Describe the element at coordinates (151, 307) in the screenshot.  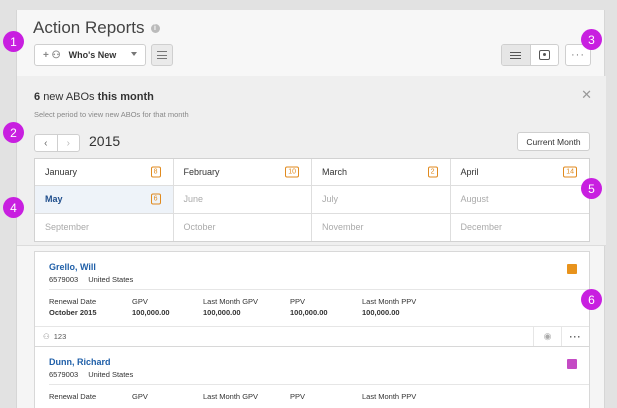
I see `metric-gpv: GPV 100,000.00` at that location.